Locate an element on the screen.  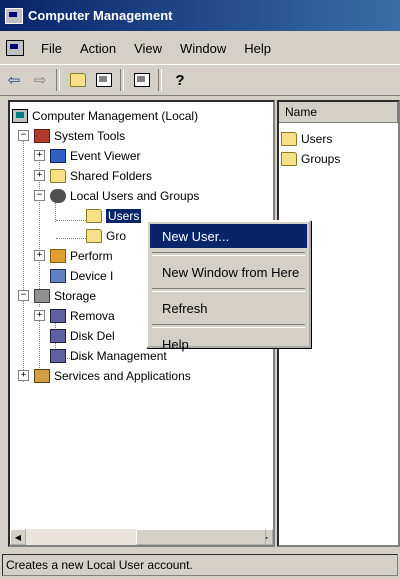
status-bar: Creates a new Local User account. is located at coordinates (200, 565).